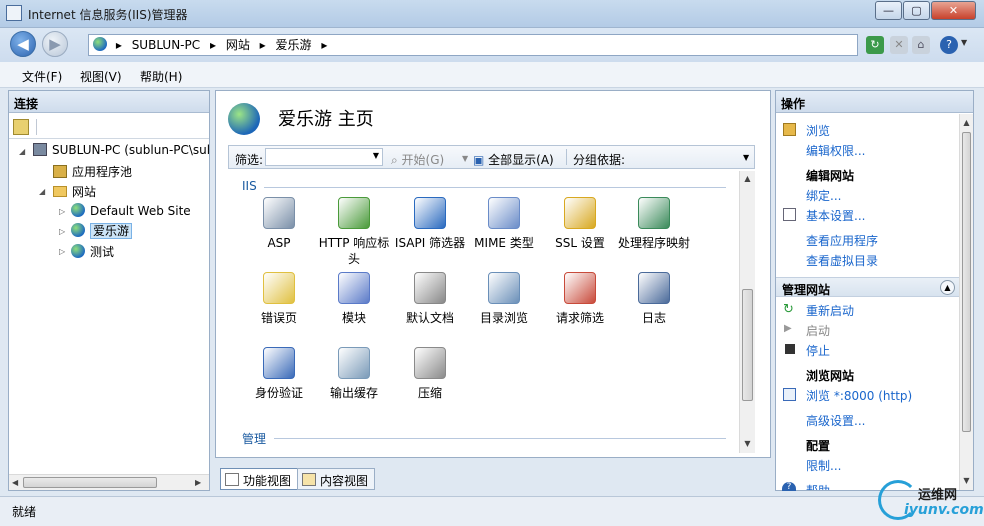 Image resolution: width=984 pixels, height=526 pixels. What do you see at coordinates (344, 481) in the screenshot?
I see `tab-content-label: 内容视图` at bounding box center [344, 481].